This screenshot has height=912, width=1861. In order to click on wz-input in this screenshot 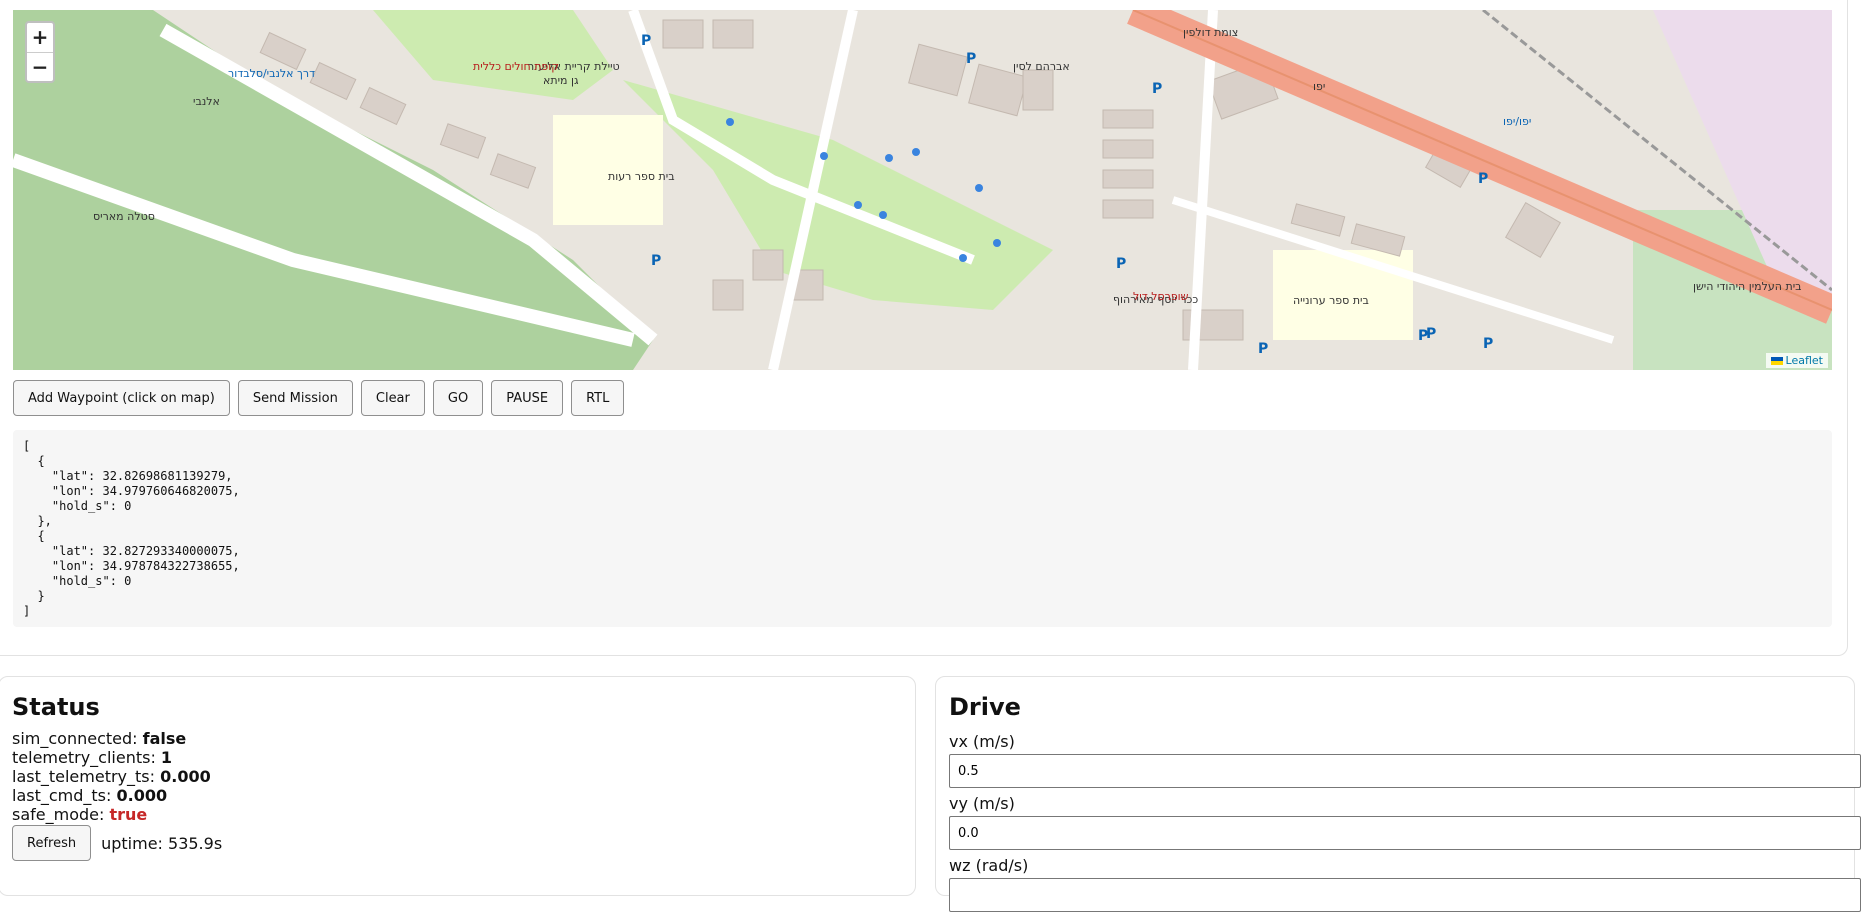, I will do `click(1405, 895)`.